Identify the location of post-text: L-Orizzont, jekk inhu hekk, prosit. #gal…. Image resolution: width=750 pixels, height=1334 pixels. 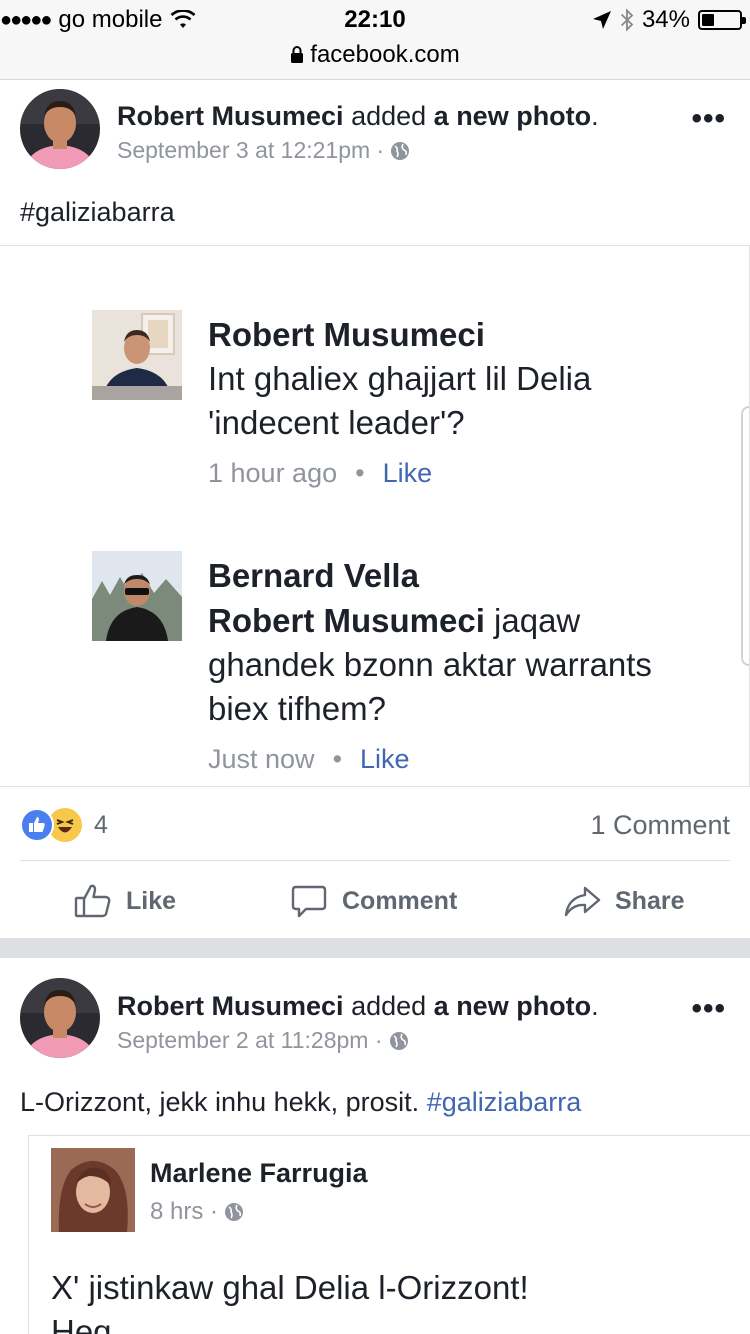
(300, 1102).